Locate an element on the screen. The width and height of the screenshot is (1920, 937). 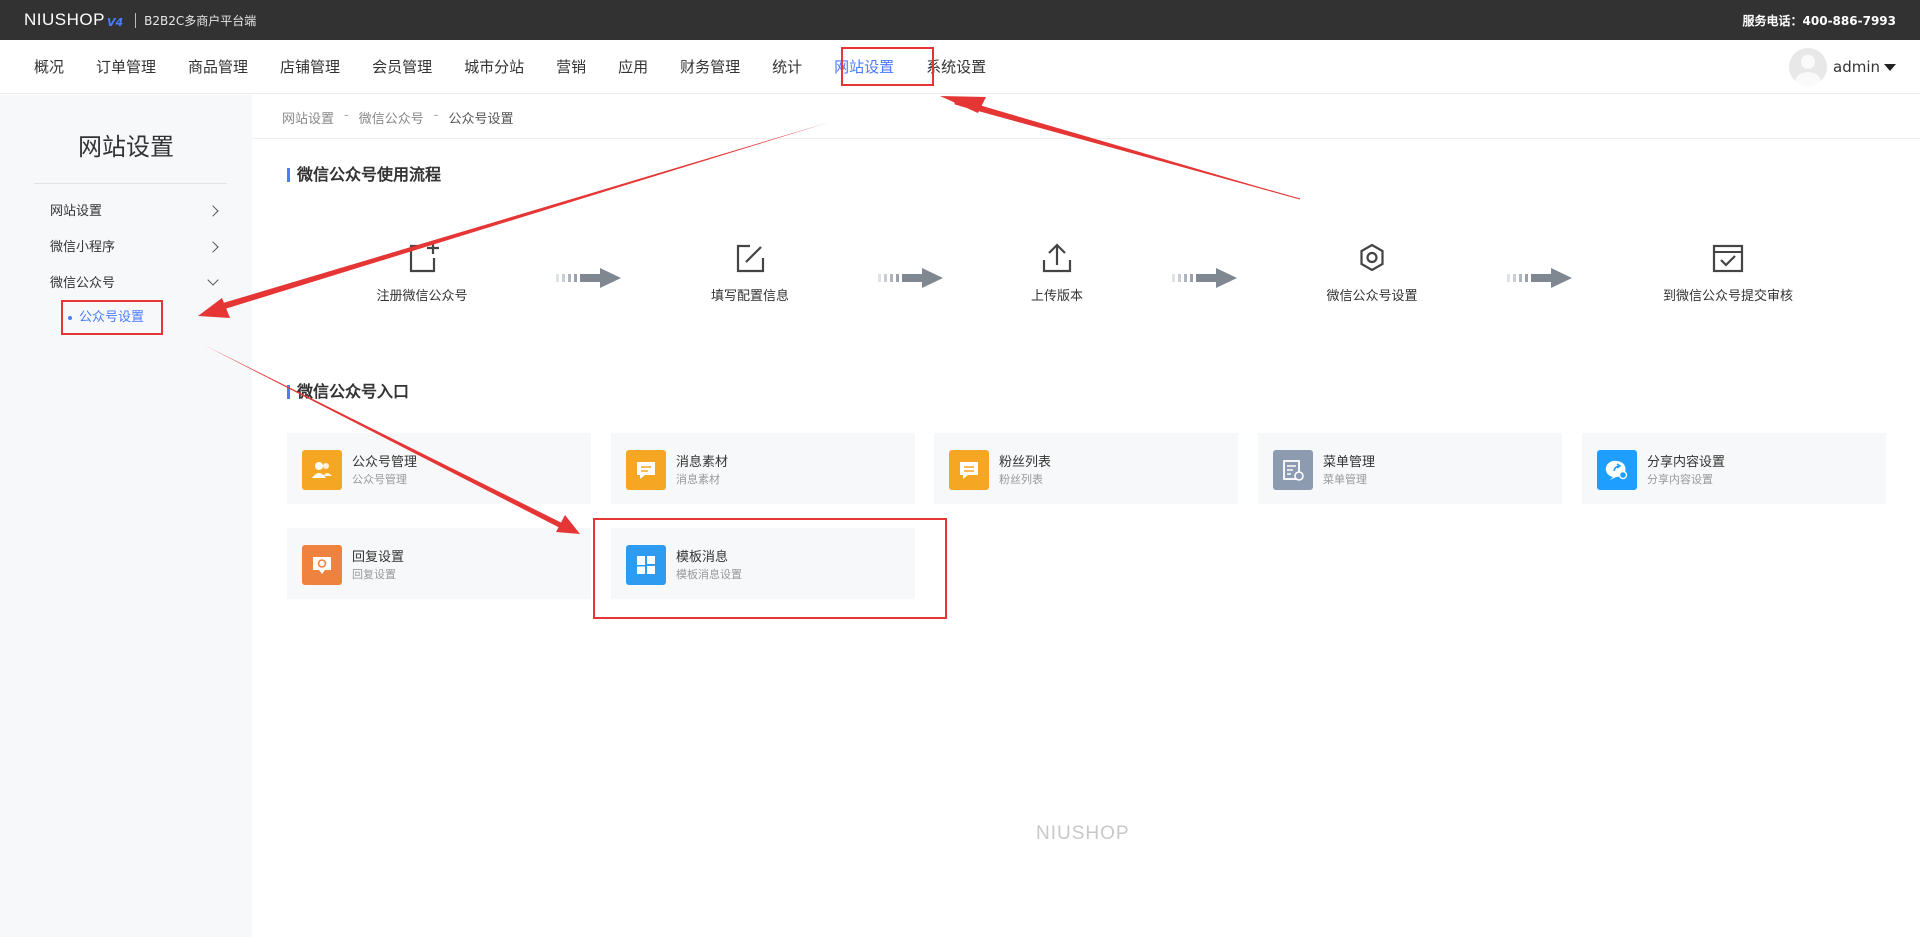
nav-item-shops: 店铺管理 is located at coordinates (310, 67).